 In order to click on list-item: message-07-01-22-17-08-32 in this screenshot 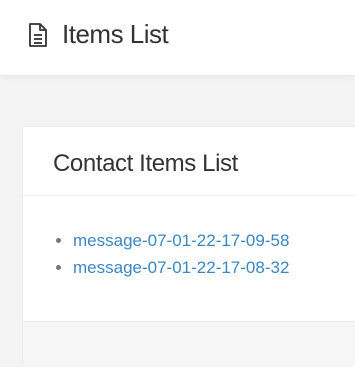, I will do `click(172, 267)`.